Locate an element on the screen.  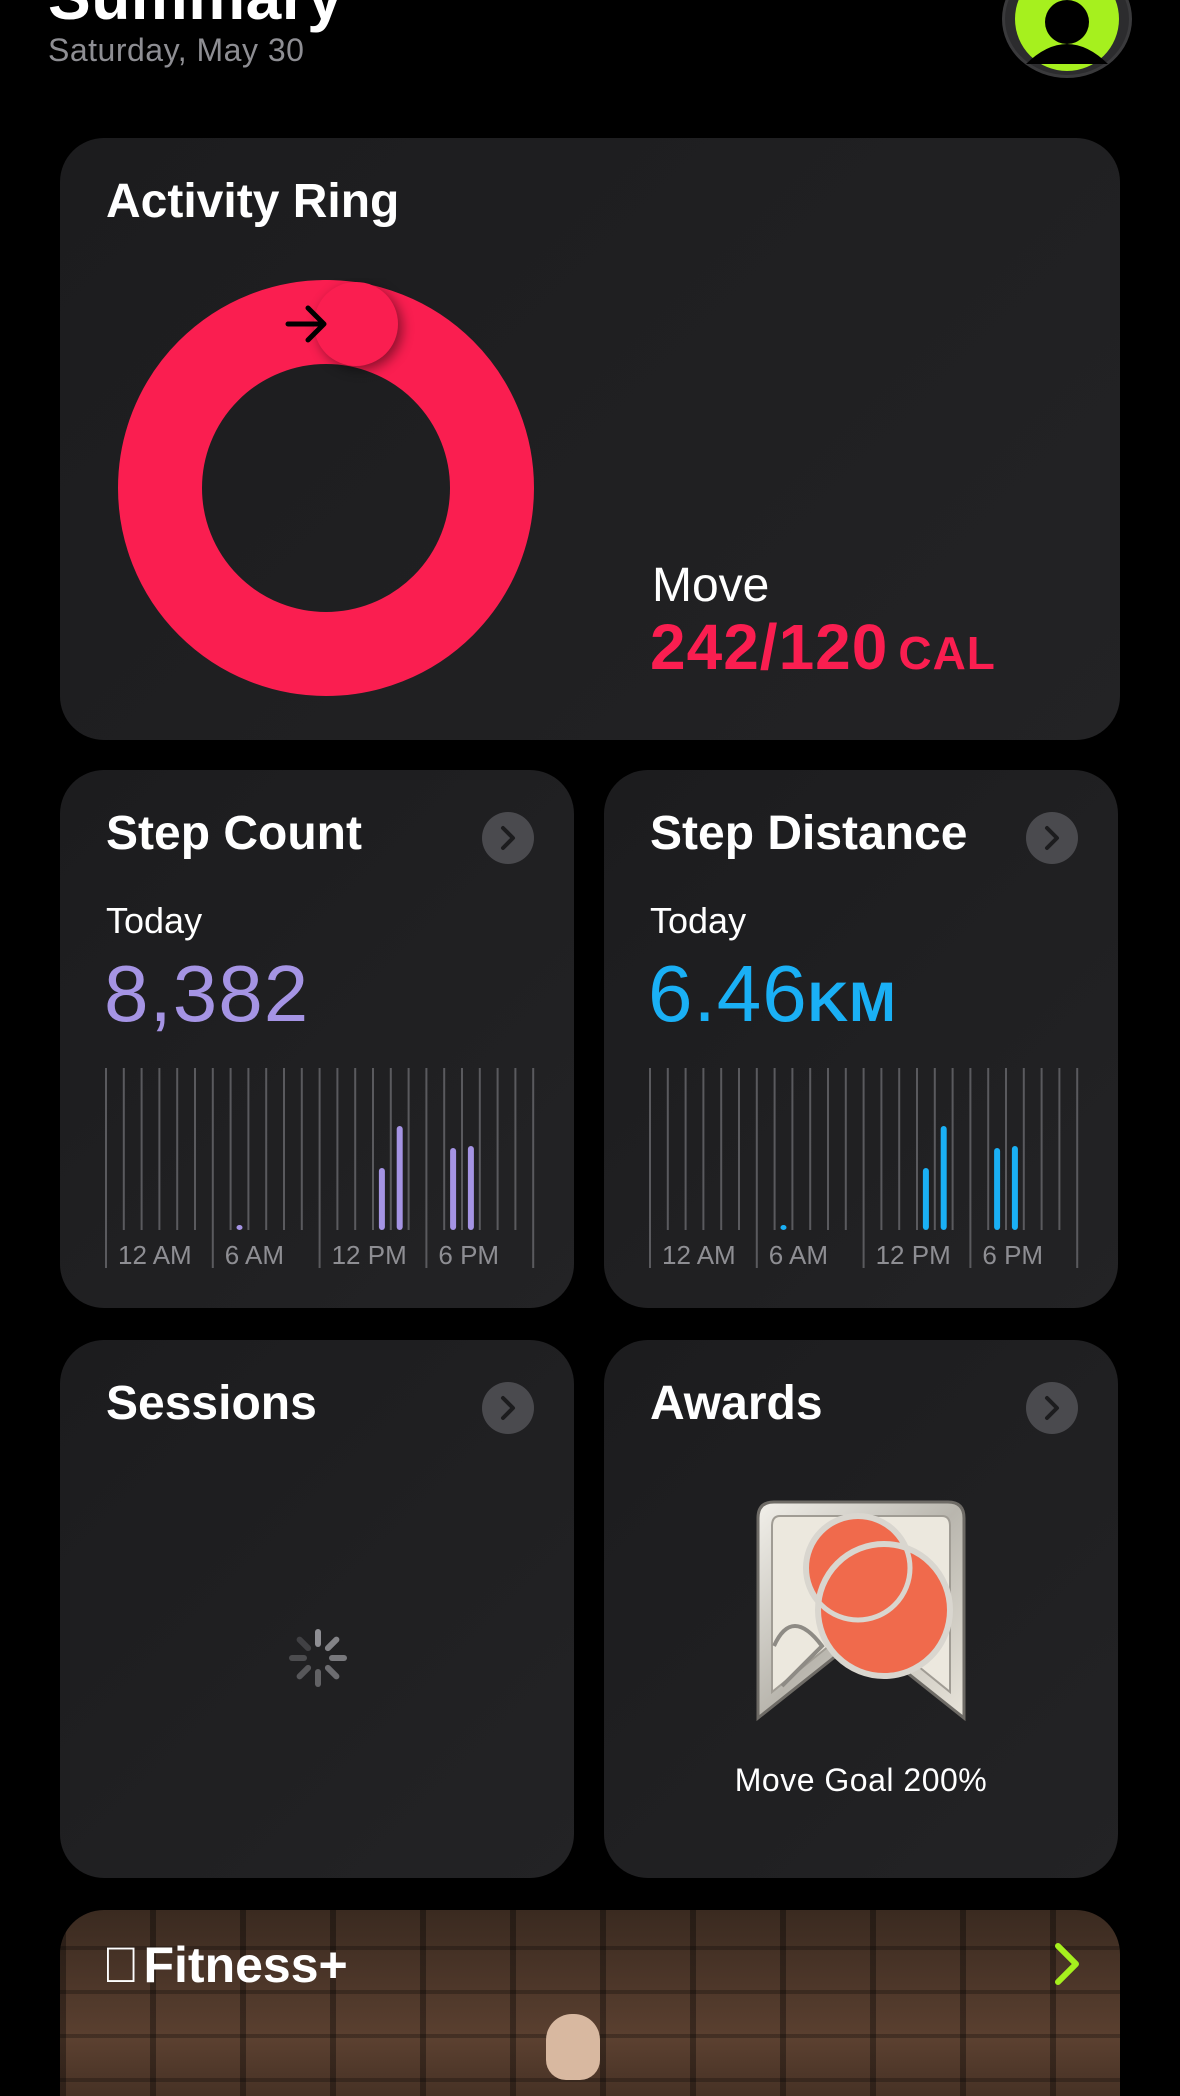
move-value: 242/120 CAL is located at coordinates (823, 647).